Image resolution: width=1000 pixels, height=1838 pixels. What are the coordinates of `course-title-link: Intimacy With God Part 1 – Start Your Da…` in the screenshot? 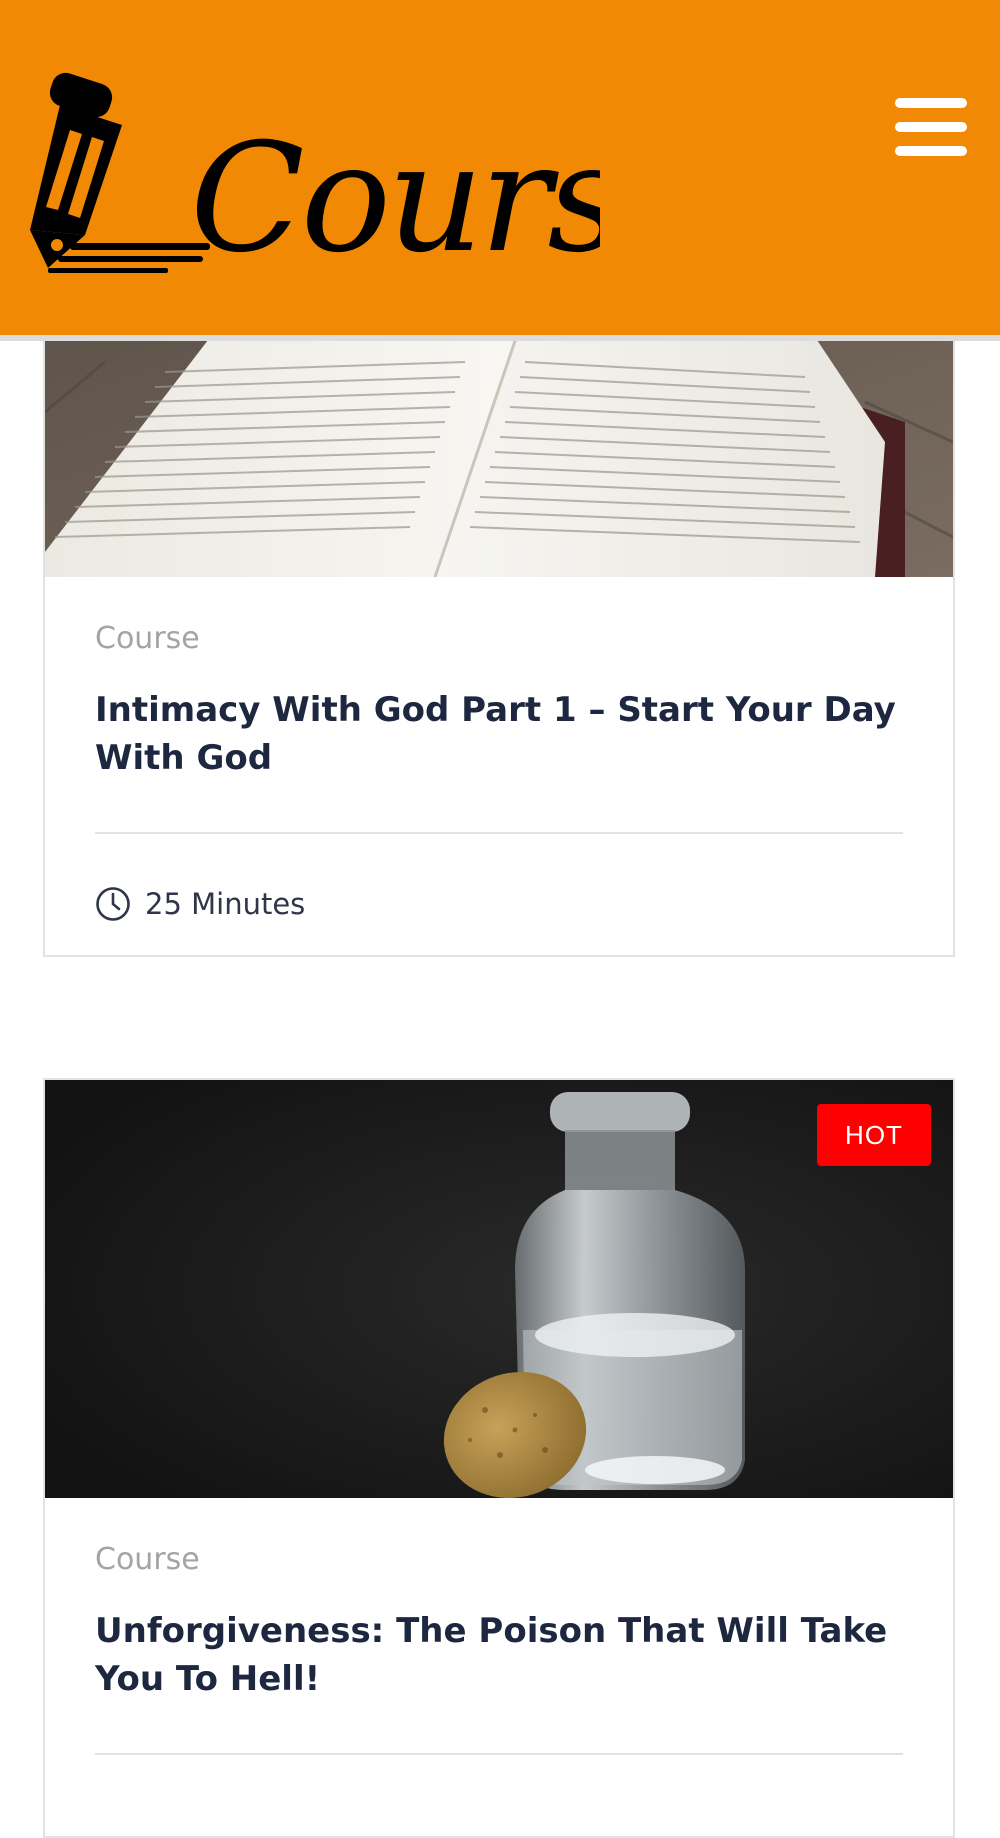 It's located at (495, 734).